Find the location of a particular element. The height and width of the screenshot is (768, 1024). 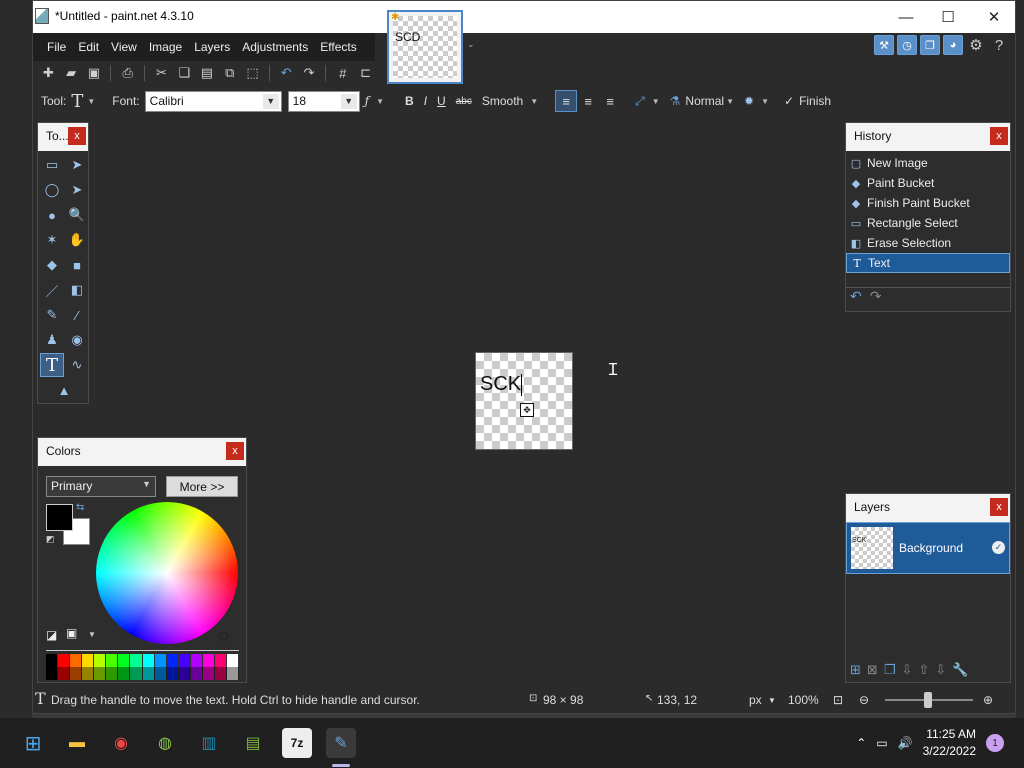

selection-clipping-icon: ✹ is located at coordinates (749, 101).